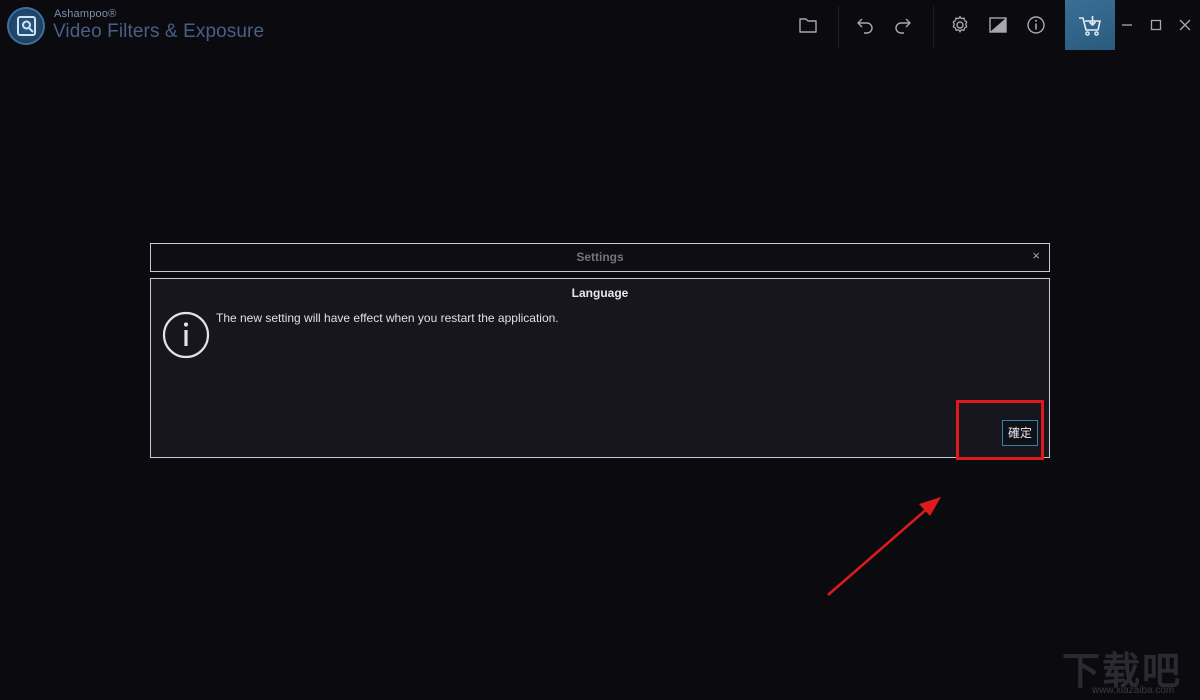 Image resolution: width=1200 pixels, height=700 pixels. Describe the element at coordinates (1128, 669) in the screenshot. I see `watermark: 下载吧 www.xiazaiba.com` at that location.